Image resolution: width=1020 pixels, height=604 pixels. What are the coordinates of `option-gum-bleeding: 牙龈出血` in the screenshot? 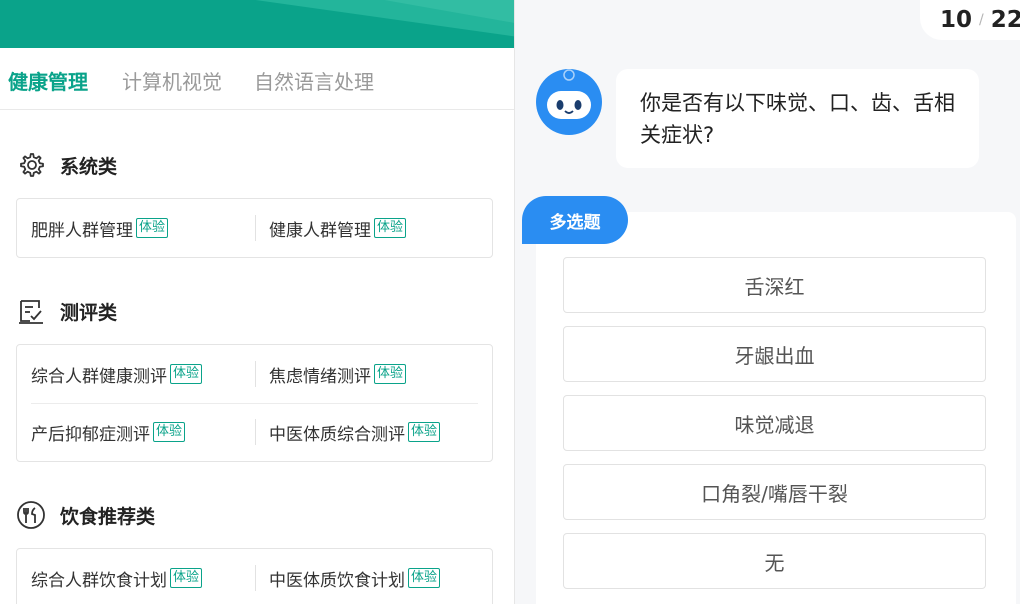 It's located at (774, 354).